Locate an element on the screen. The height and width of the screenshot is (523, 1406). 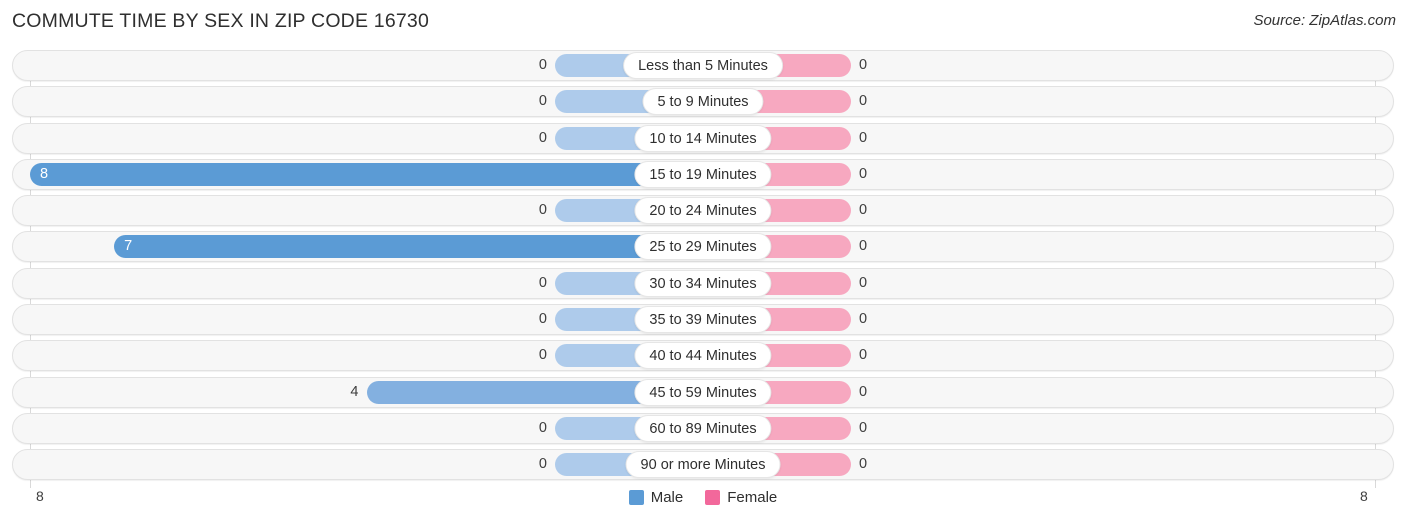
category-label: 20 to 24 Minutes is located at coordinates (703, 211).